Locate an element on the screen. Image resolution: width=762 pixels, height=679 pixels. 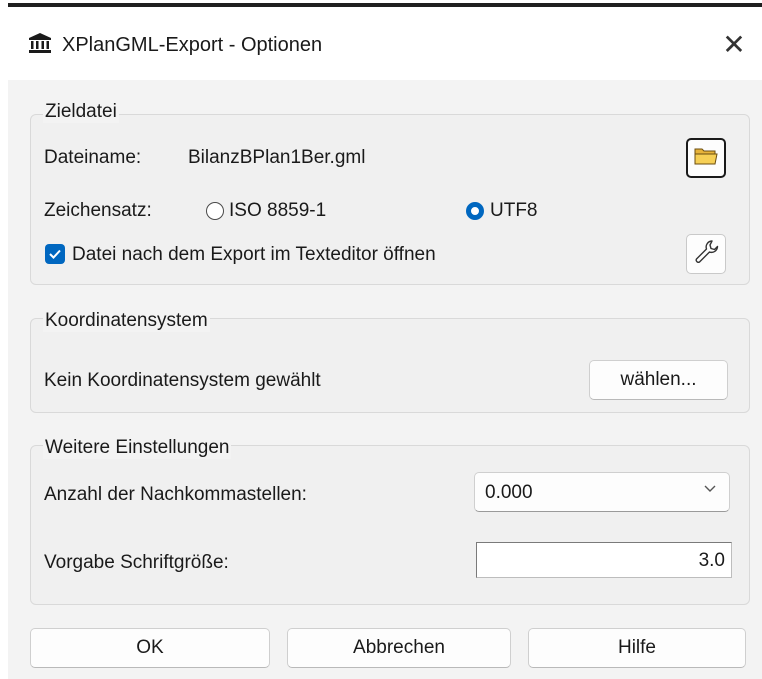
charset-label: Zeichensatz: is located at coordinates (98, 210).